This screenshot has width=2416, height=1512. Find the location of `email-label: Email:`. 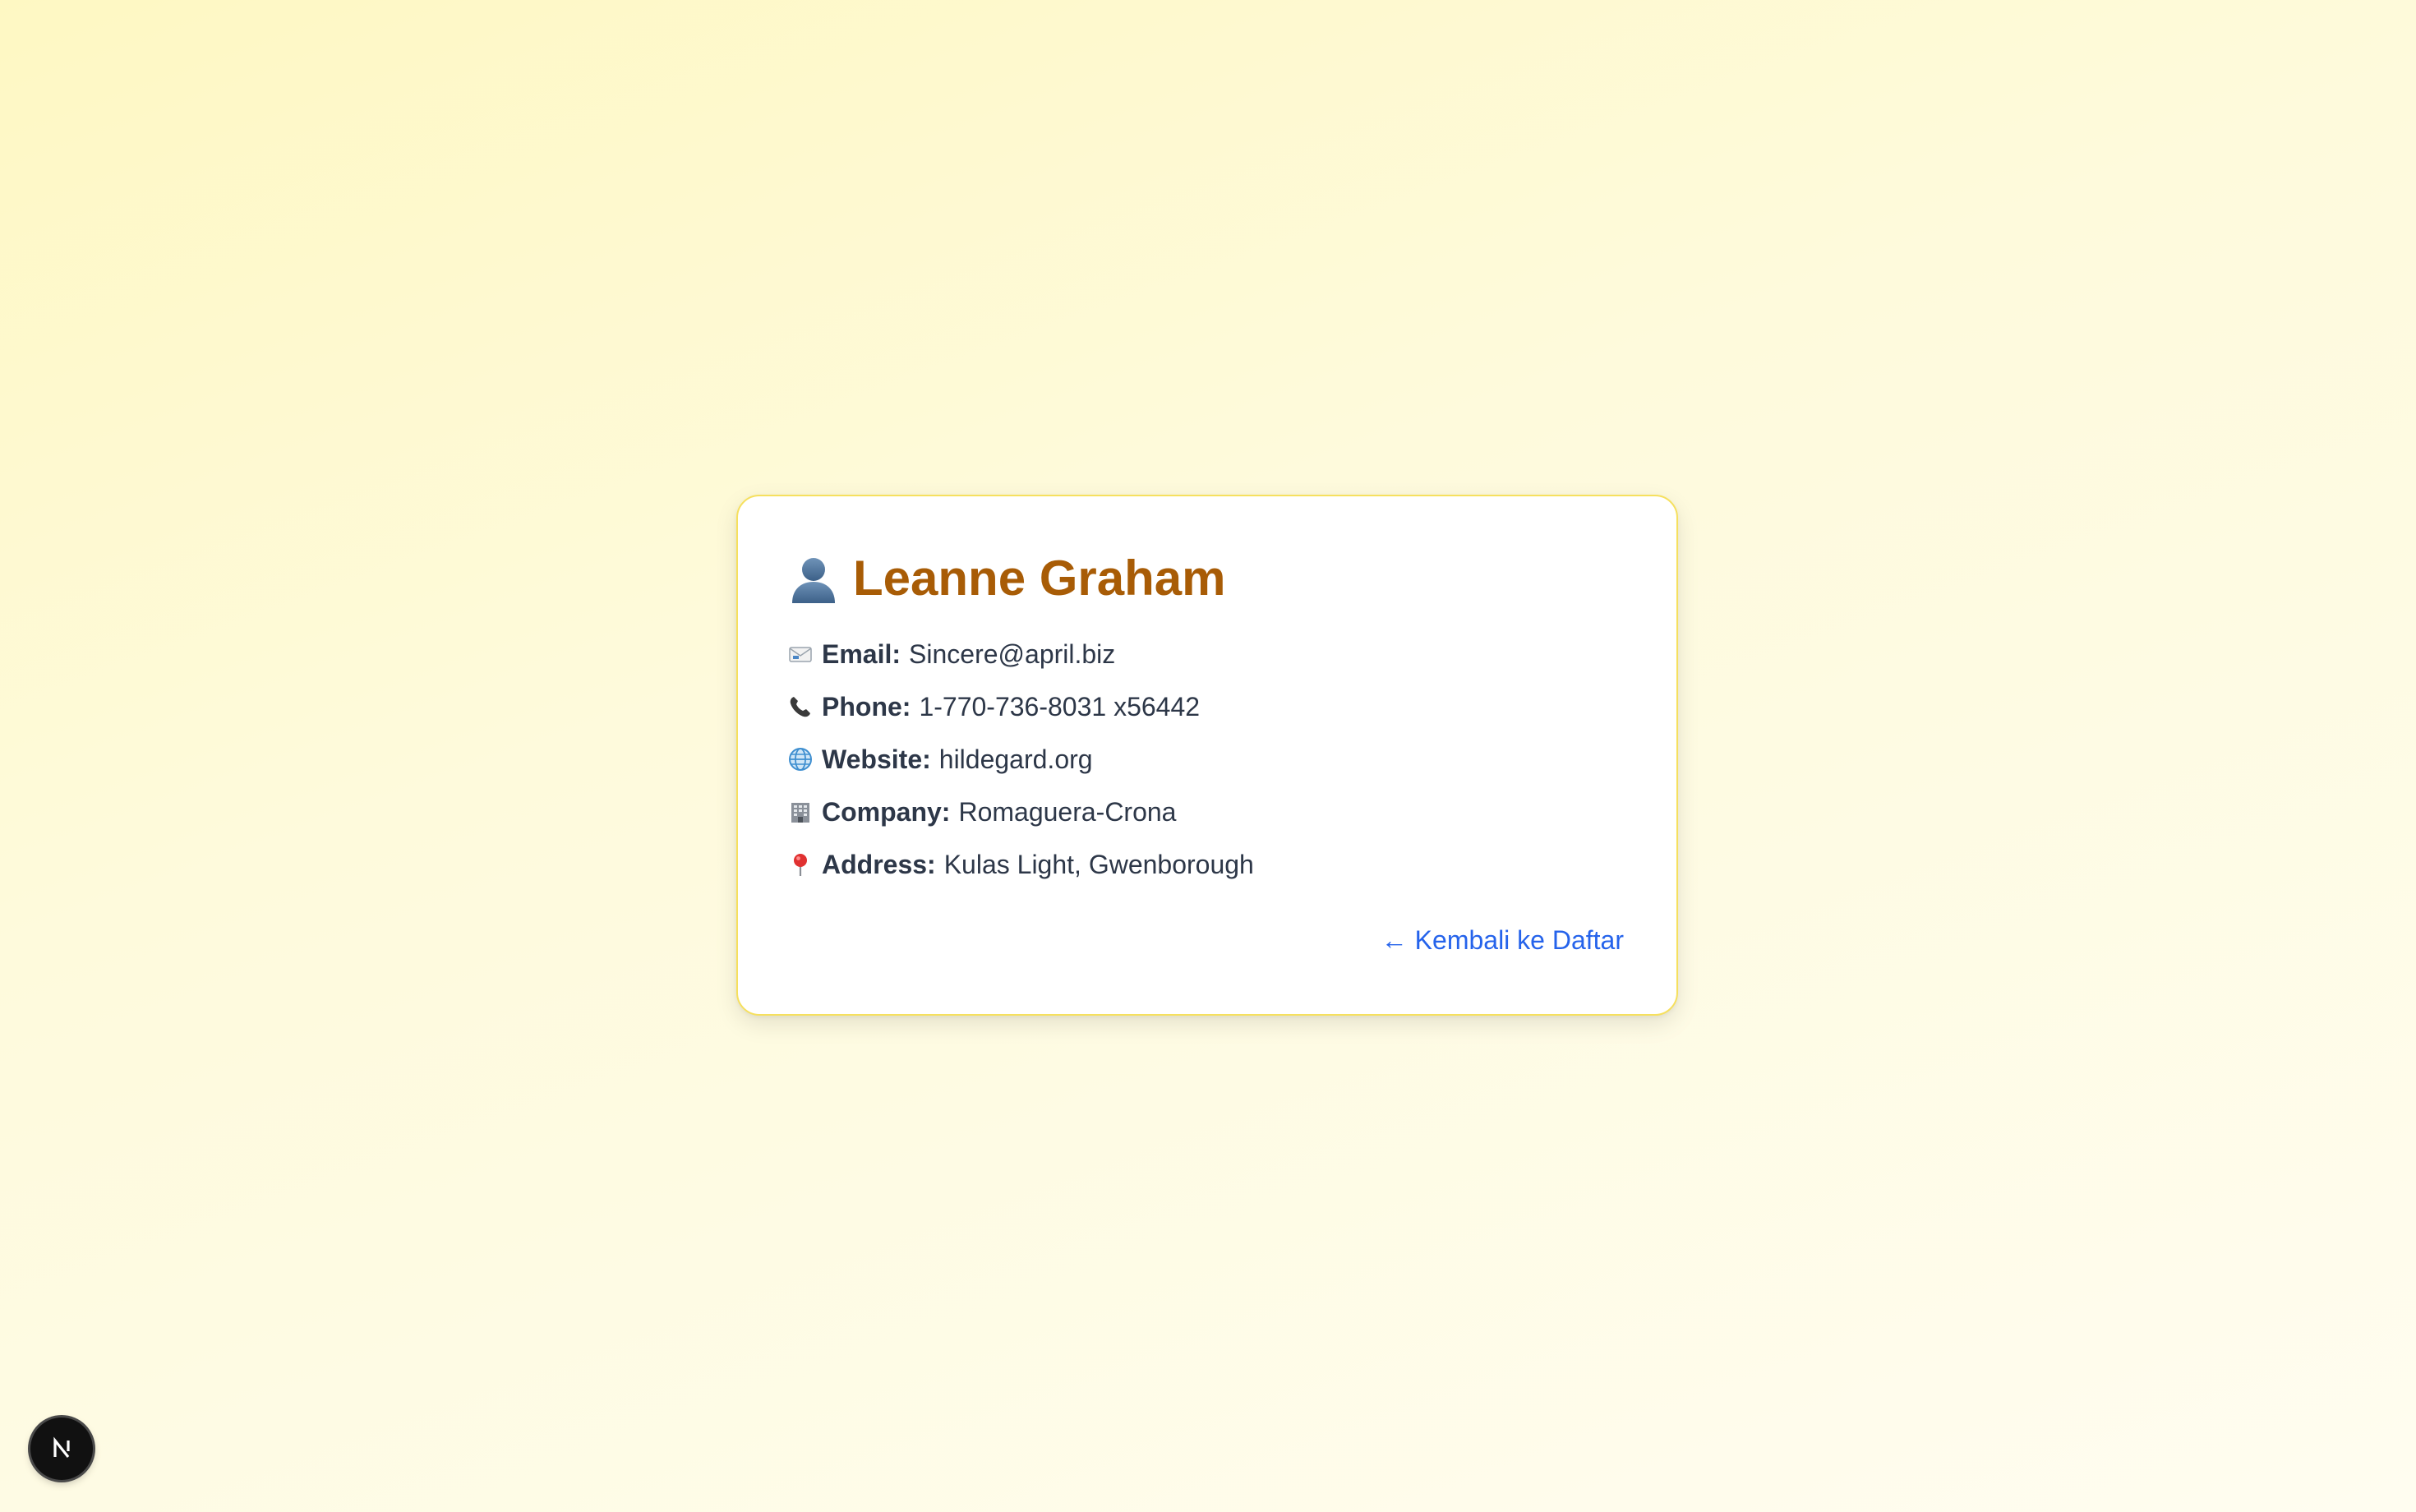

email-label: Email: is located at coordinates (862, 653).